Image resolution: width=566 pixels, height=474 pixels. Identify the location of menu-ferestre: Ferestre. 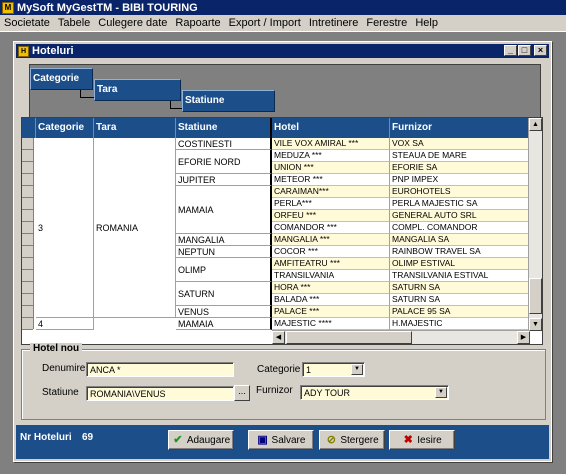
(386, 23).